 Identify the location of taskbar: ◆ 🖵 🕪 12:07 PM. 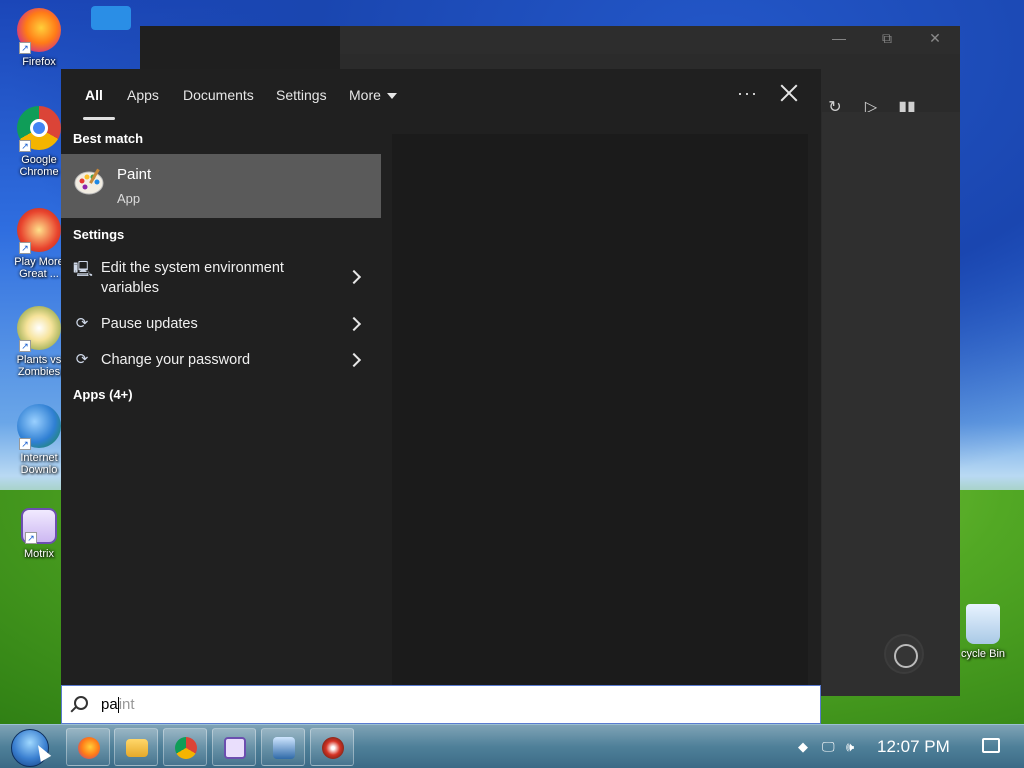
(512, 746).